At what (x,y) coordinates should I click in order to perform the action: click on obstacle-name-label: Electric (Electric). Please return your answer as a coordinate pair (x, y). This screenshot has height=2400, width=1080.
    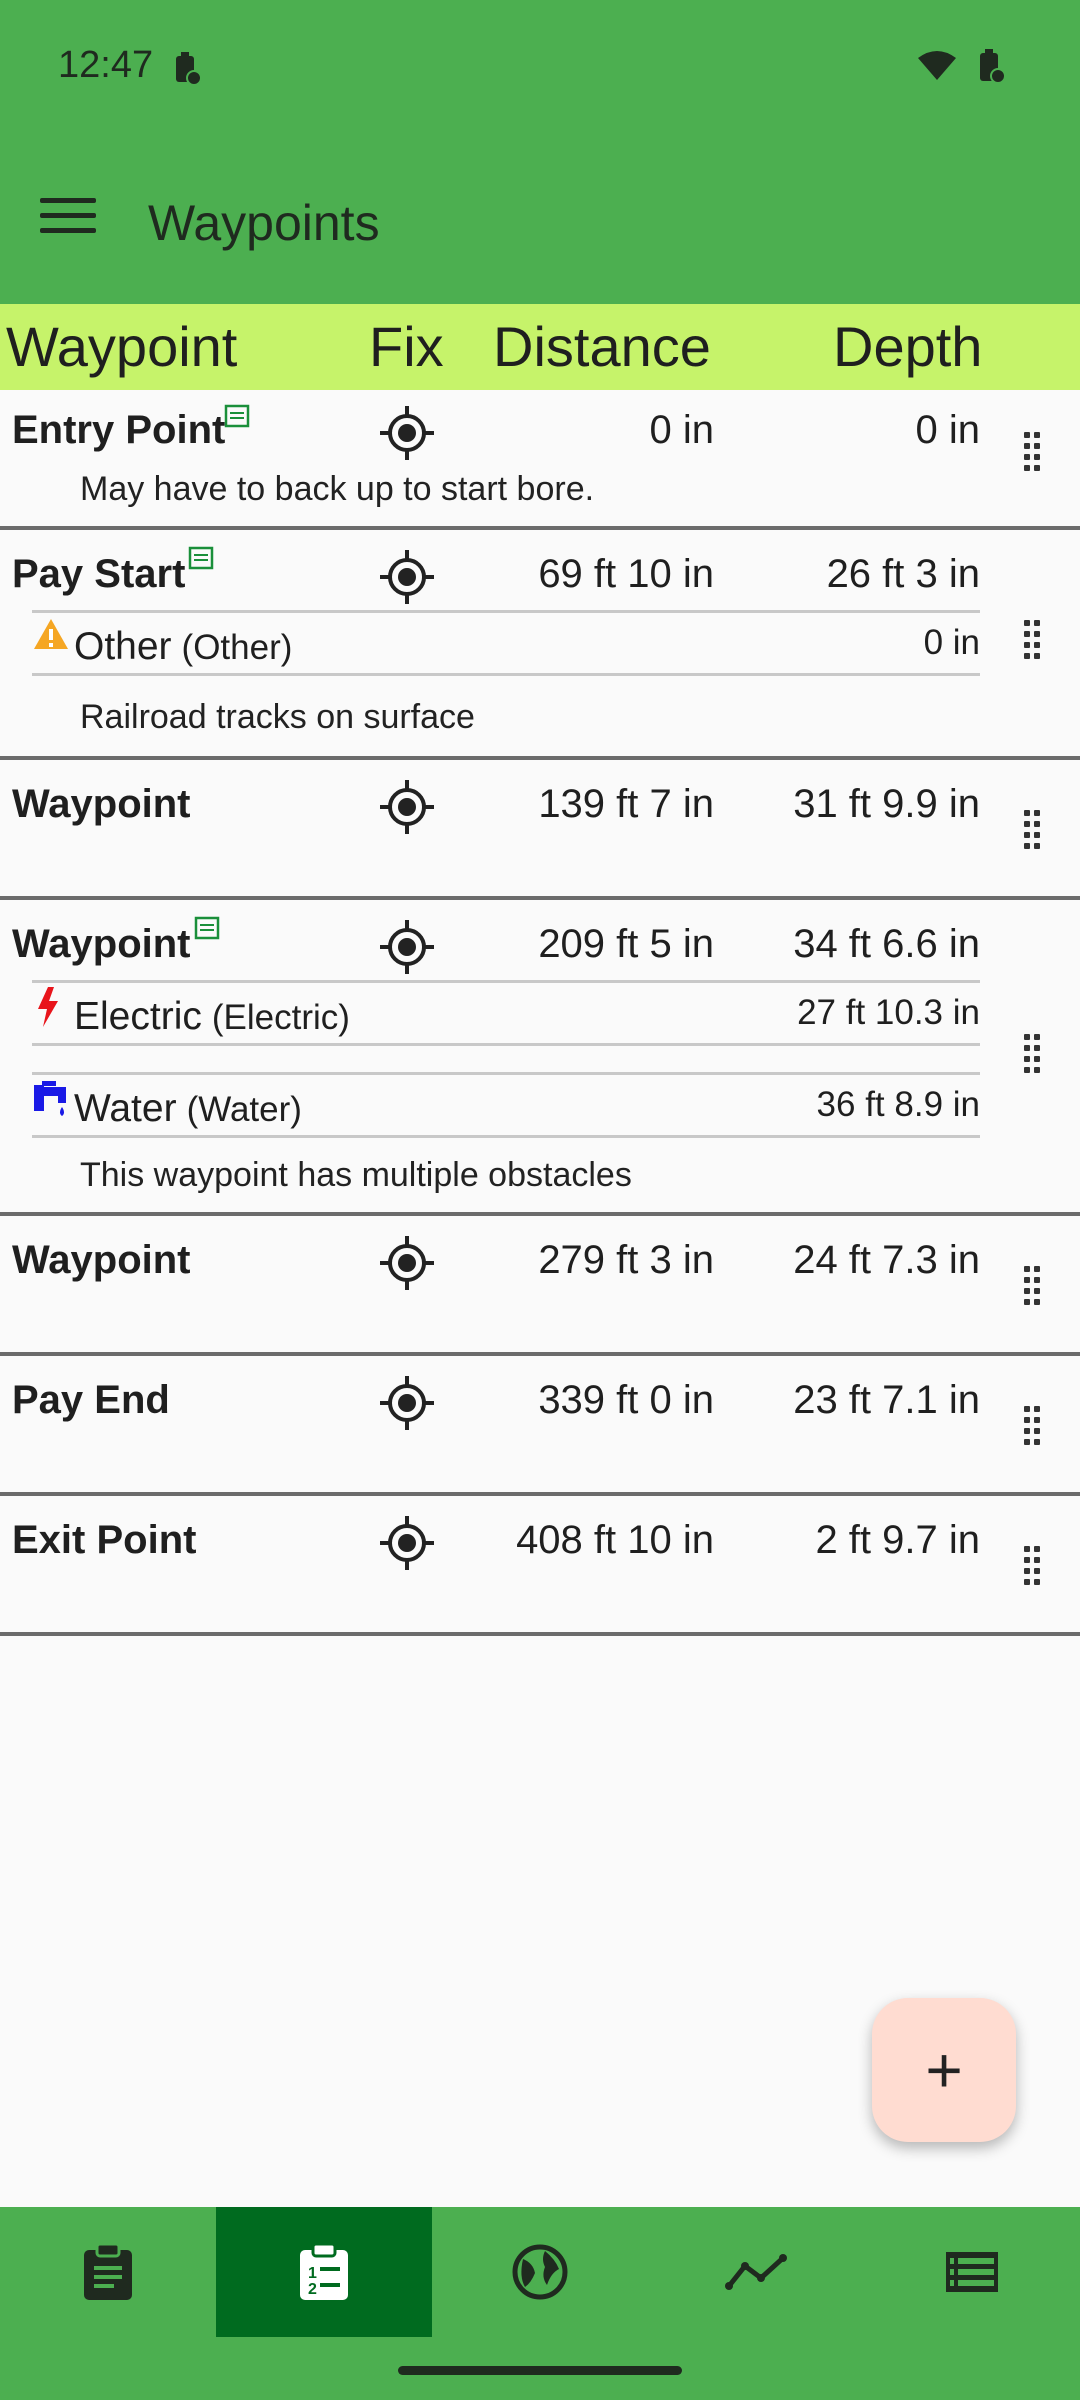
    Looking at the image, I should click on (212, 1017).